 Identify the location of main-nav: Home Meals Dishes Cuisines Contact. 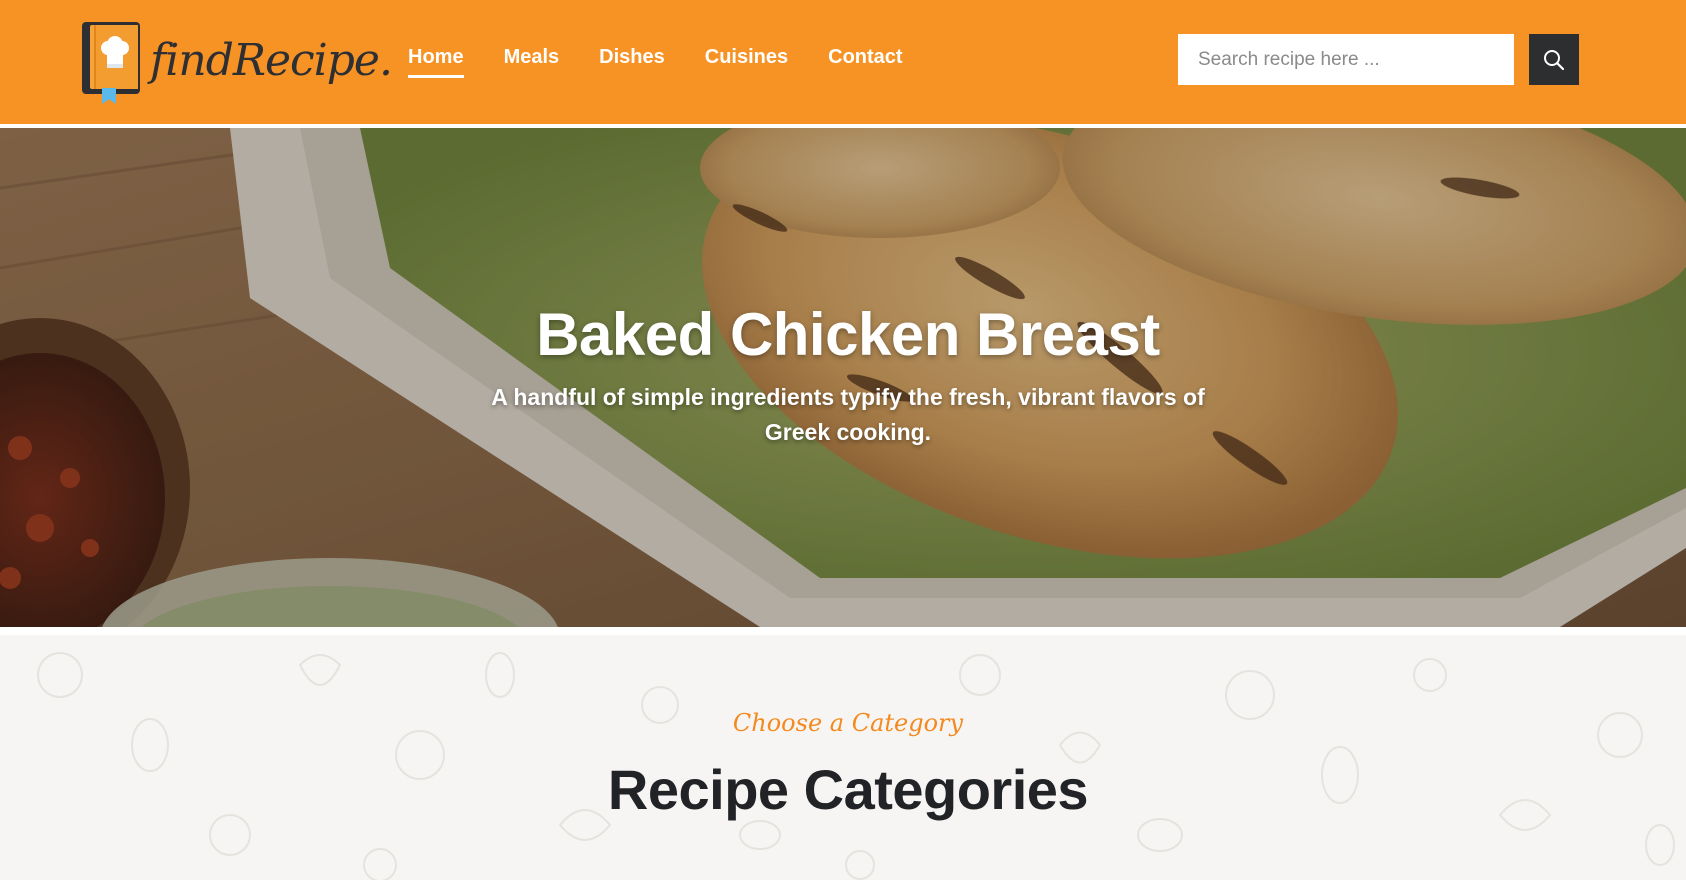
(655, 62).